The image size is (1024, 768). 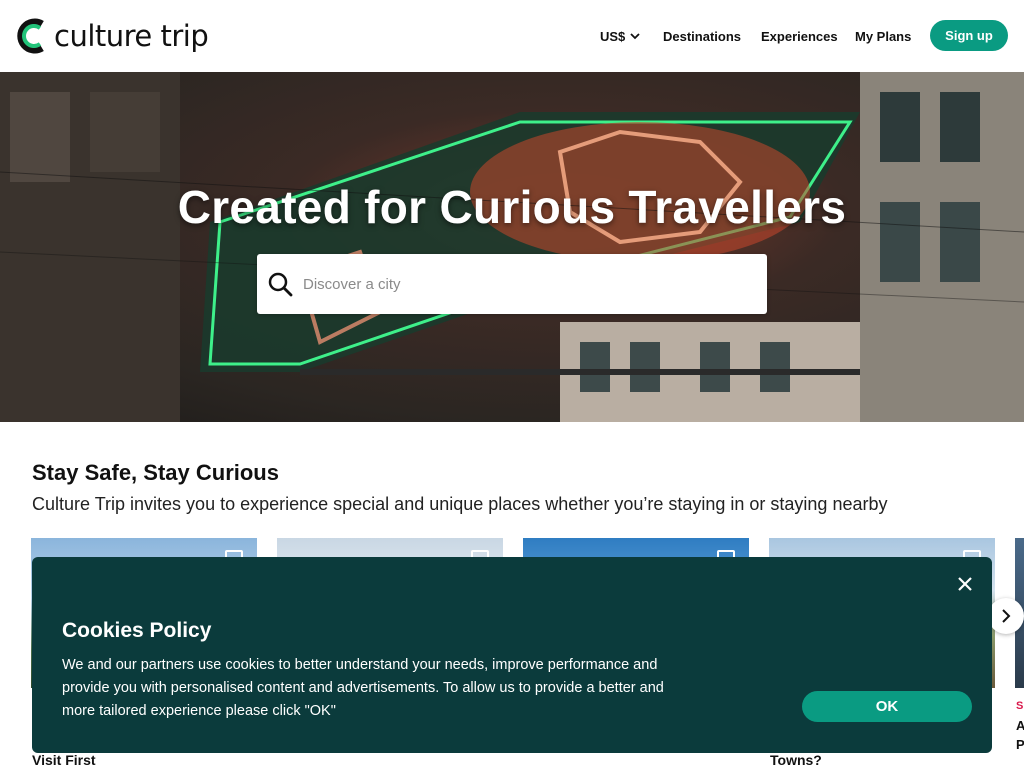 I want to click on search-icon, so click(x=280, y=284).